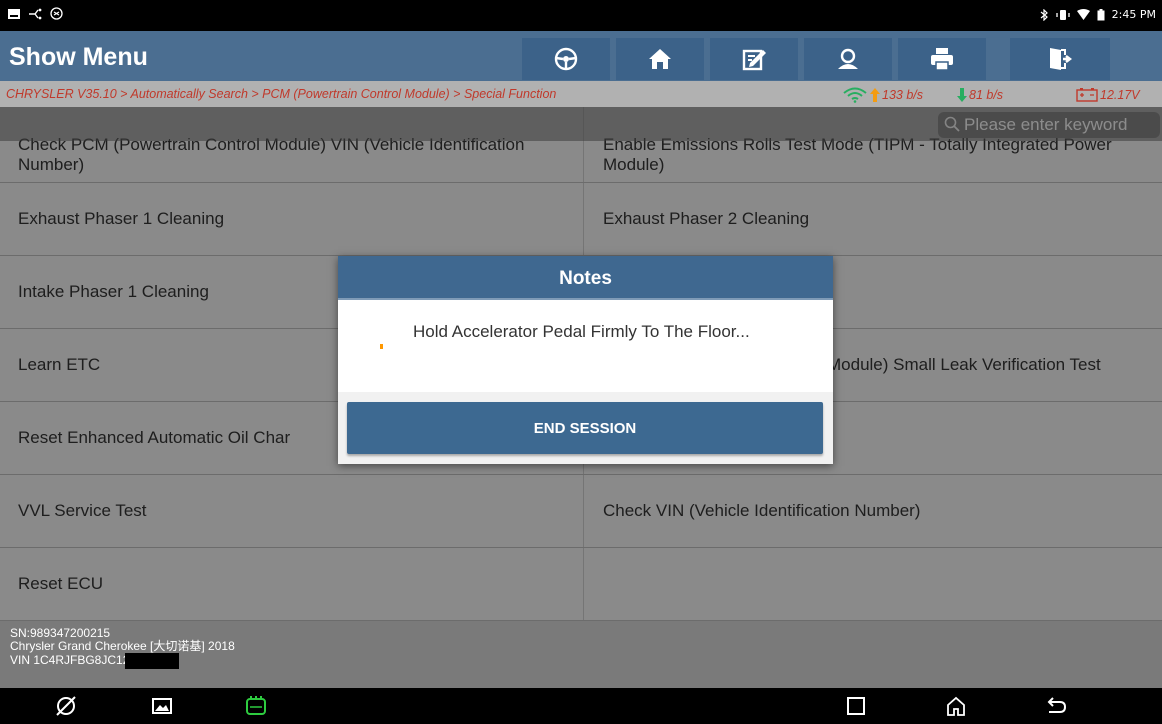  I want to click on user-icon, so click(848, 58).